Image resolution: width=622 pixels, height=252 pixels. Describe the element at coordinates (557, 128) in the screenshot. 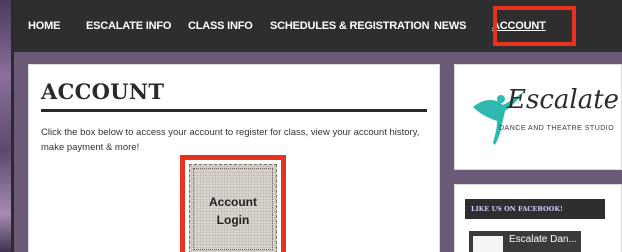

I see `studio-logo-subtext: DANCE AND THEATRE STUDIO` at that location.